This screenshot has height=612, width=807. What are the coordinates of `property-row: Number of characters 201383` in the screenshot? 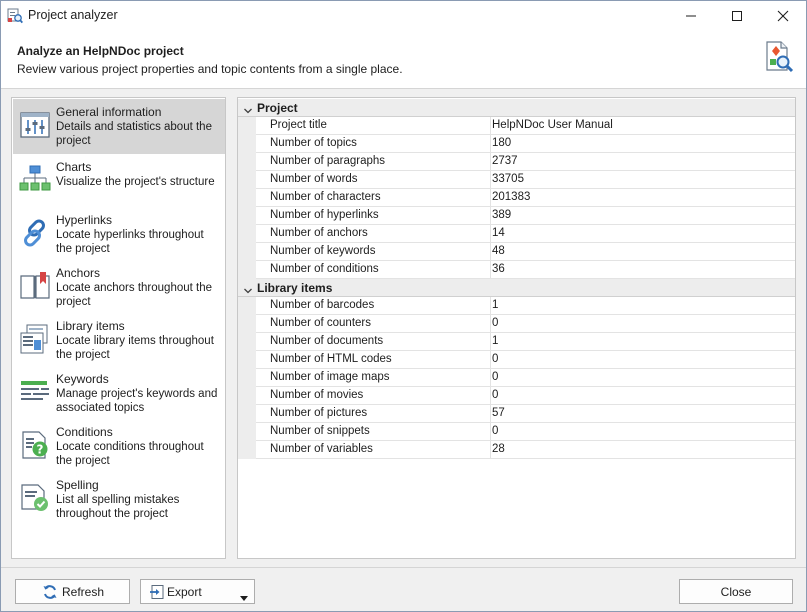 It's located at (516, 198).